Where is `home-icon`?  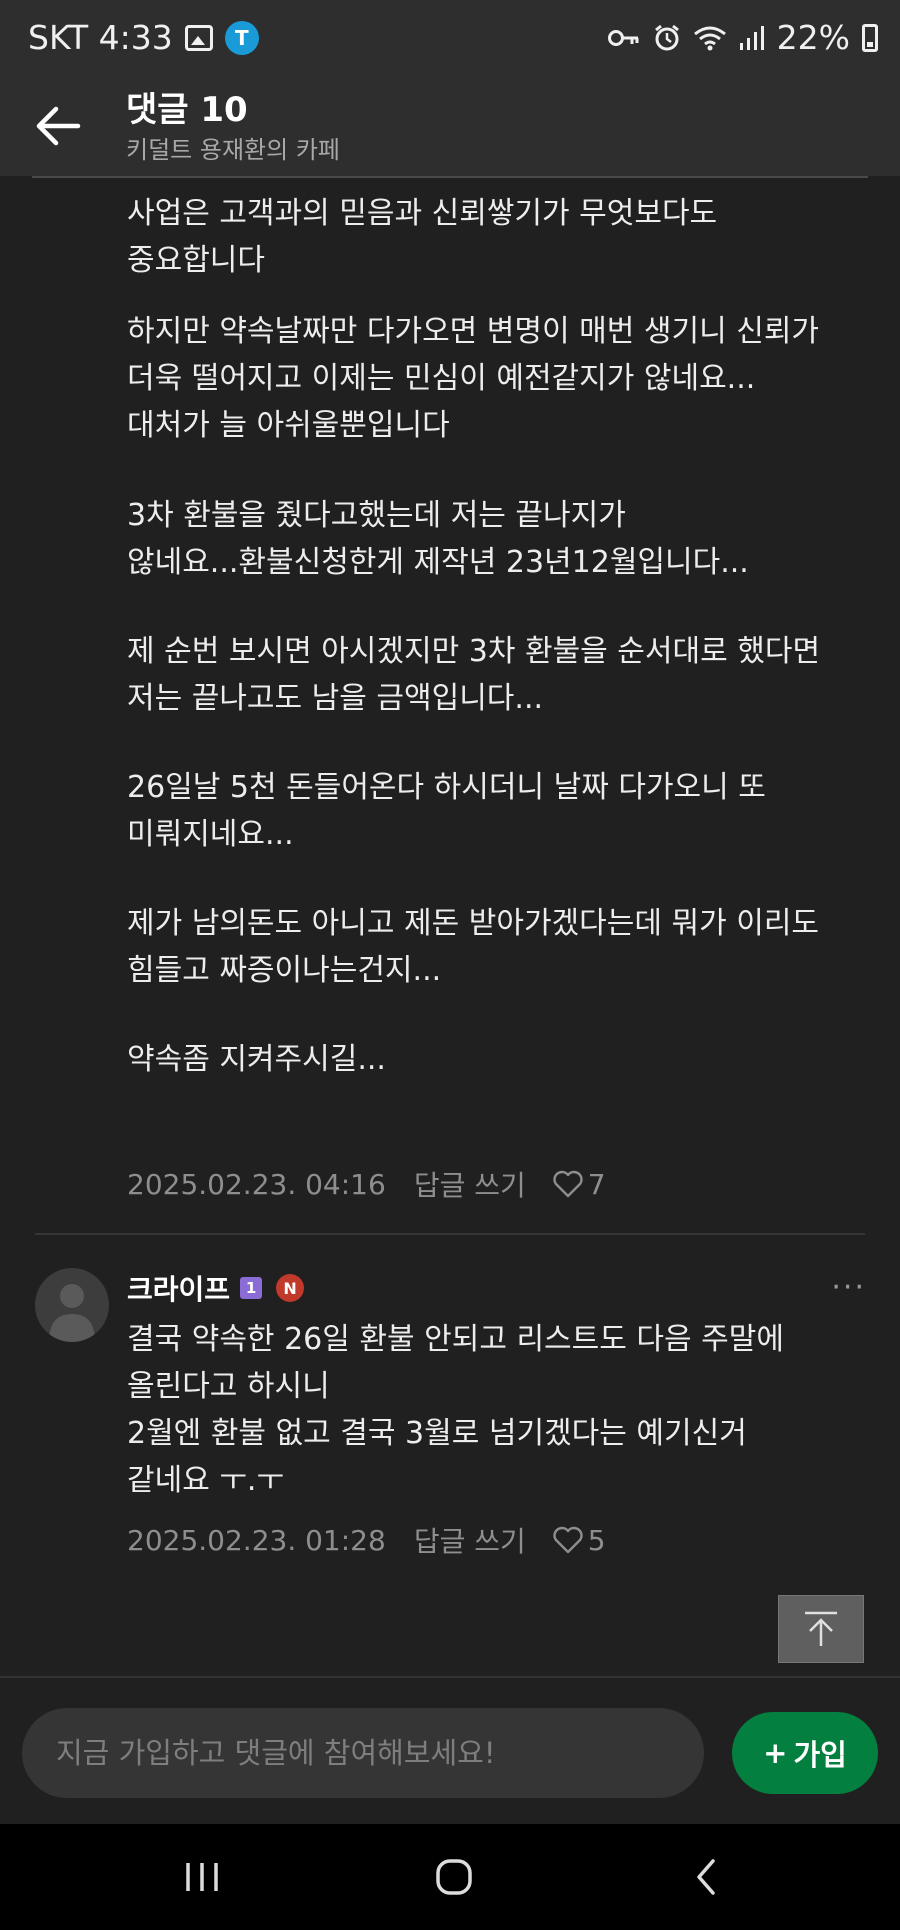
home-icon is located at coordinates (454, 1877).